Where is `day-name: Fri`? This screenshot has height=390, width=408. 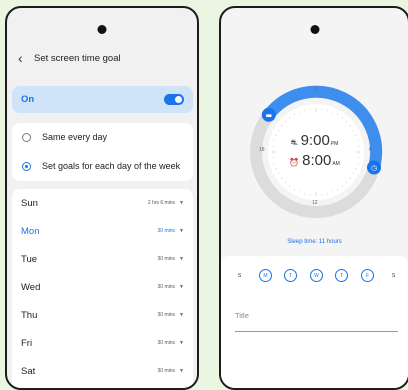 day-name: Fri is located at coordinates (26, 343).